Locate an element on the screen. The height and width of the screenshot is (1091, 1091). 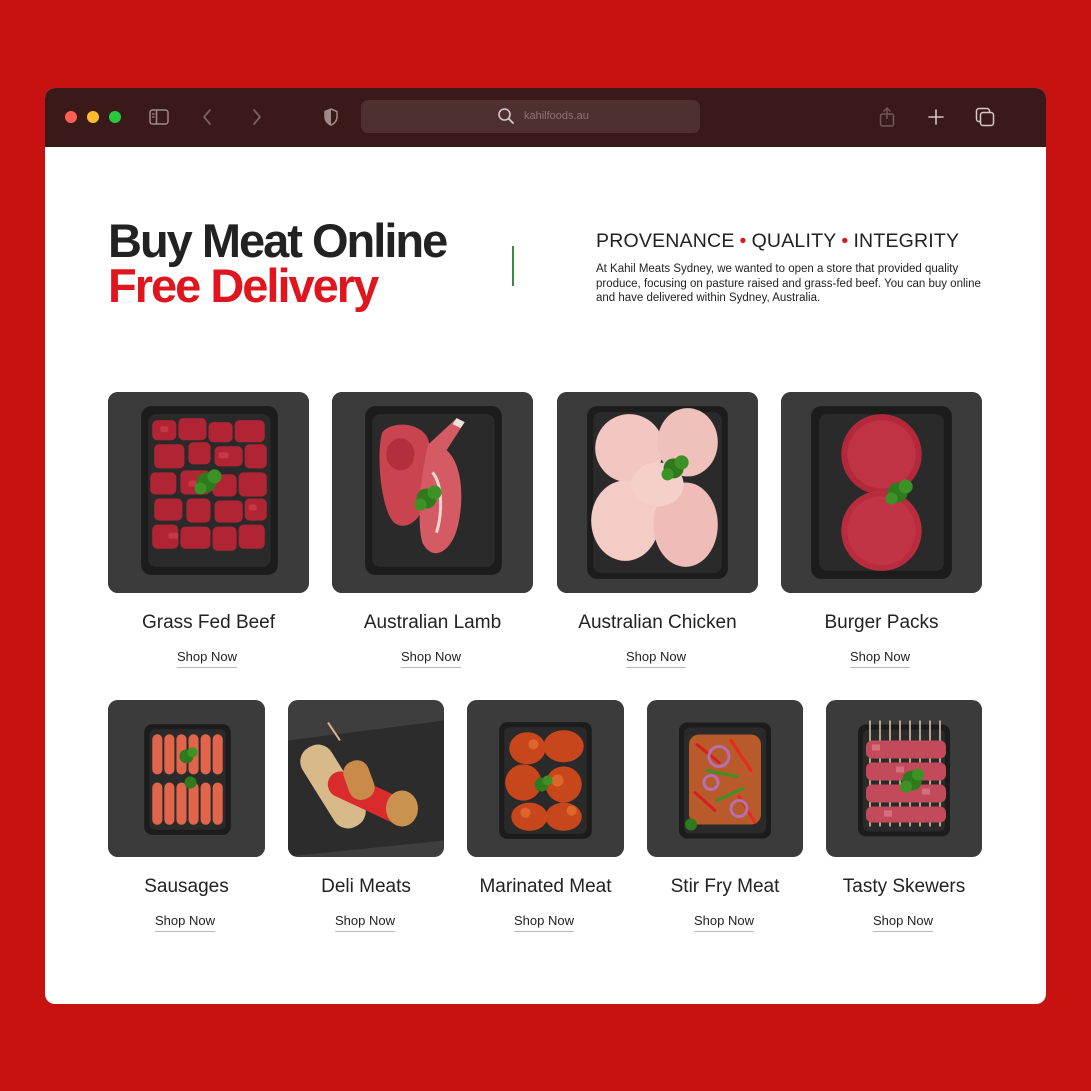
product-card-tasty-skewers: Tasty Skewers Shop Now is located at coordinates (904, 818).